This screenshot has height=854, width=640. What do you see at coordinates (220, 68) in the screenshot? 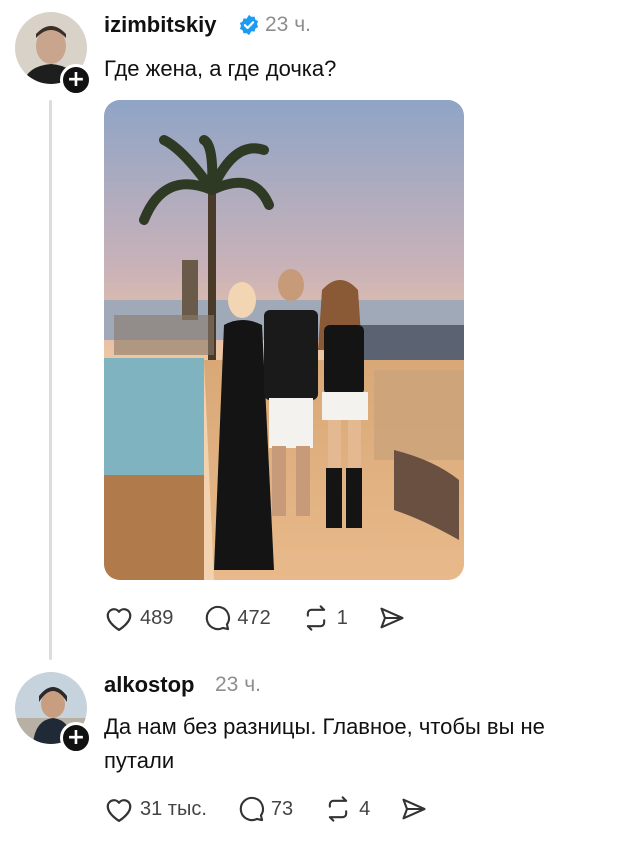
I see `post-text: Где жена, а где дочка?` at bounding box center [220, 68].